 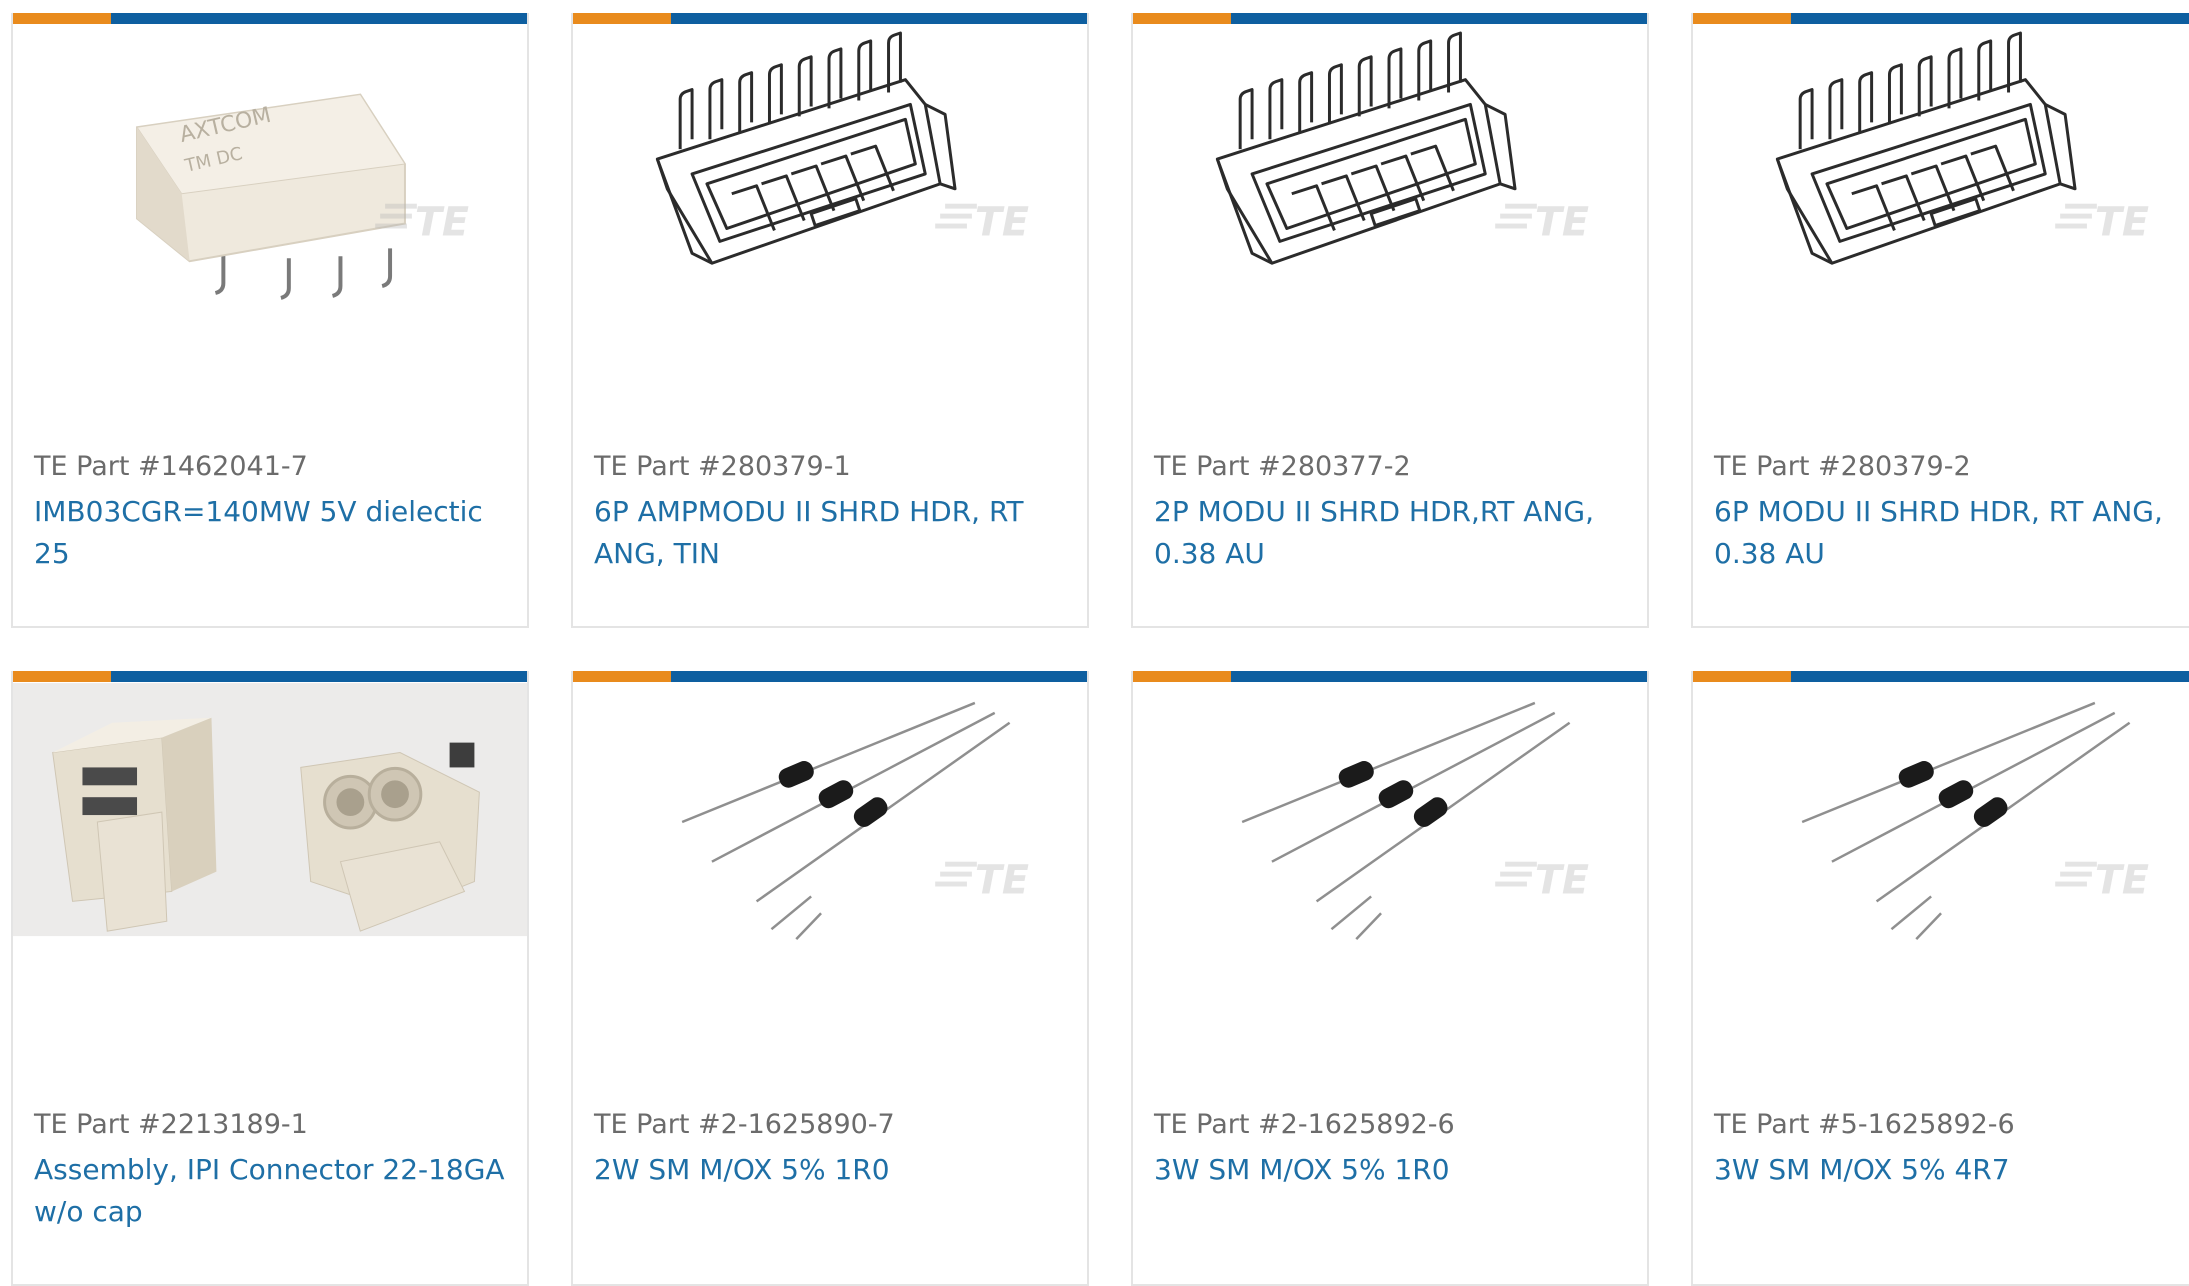 What do you see at coordinates (722, 466) in the screenshot?
I see `part-number: TE Part #280379-1` at bounding box center [722, 466].